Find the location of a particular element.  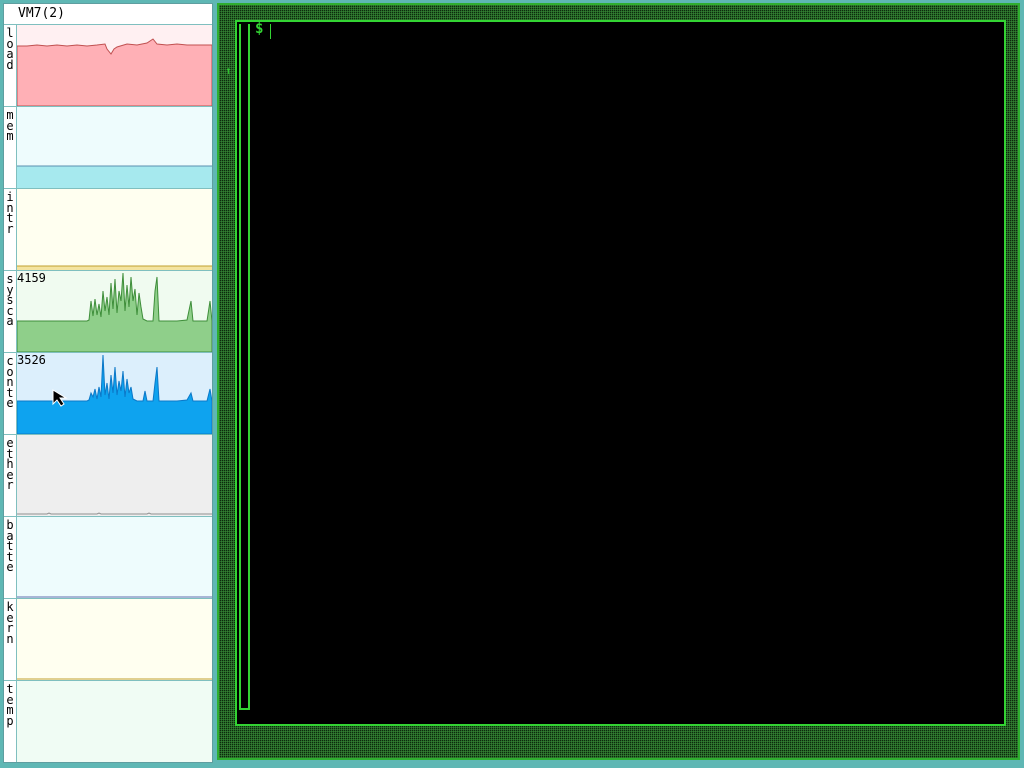

stat-row-kern: kern is located at coordinates (108, 640).